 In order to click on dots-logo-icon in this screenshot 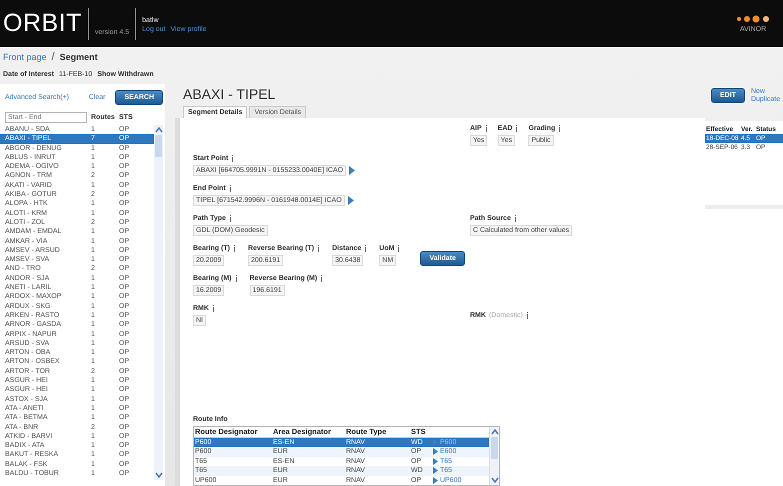, I will do `click(753, 18)`.